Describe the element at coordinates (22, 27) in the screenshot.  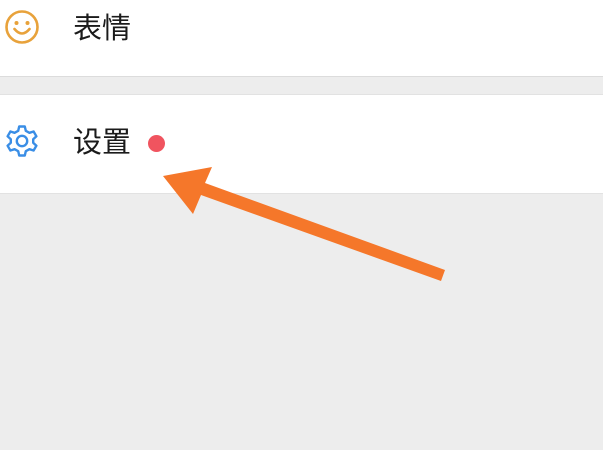
I see `smiley-icon` at that location.